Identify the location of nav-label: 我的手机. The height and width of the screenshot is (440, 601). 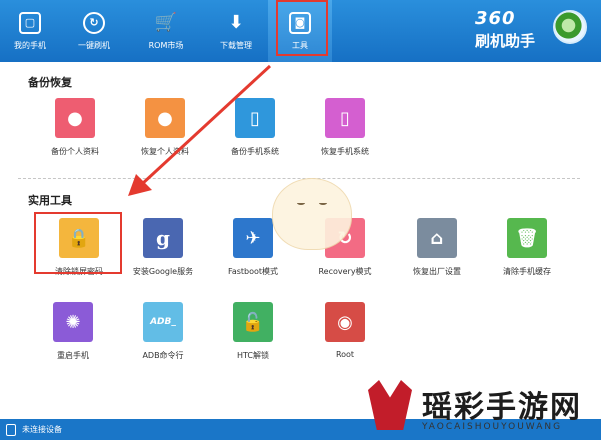
(30, 45).